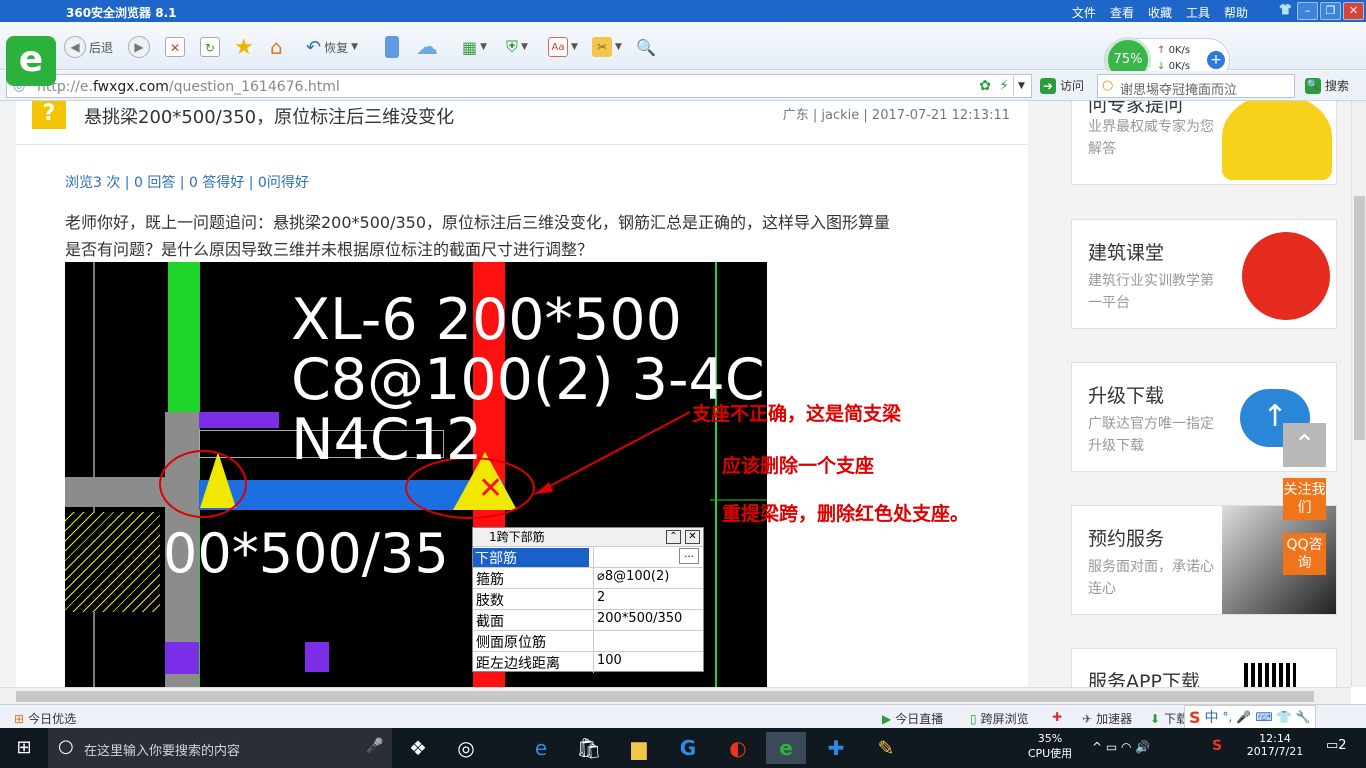  What do you see at coordinates (1021, 86) in the screenshot?
I see `address-dropdown-icon: ▼` at bounding box center [1021, 86].